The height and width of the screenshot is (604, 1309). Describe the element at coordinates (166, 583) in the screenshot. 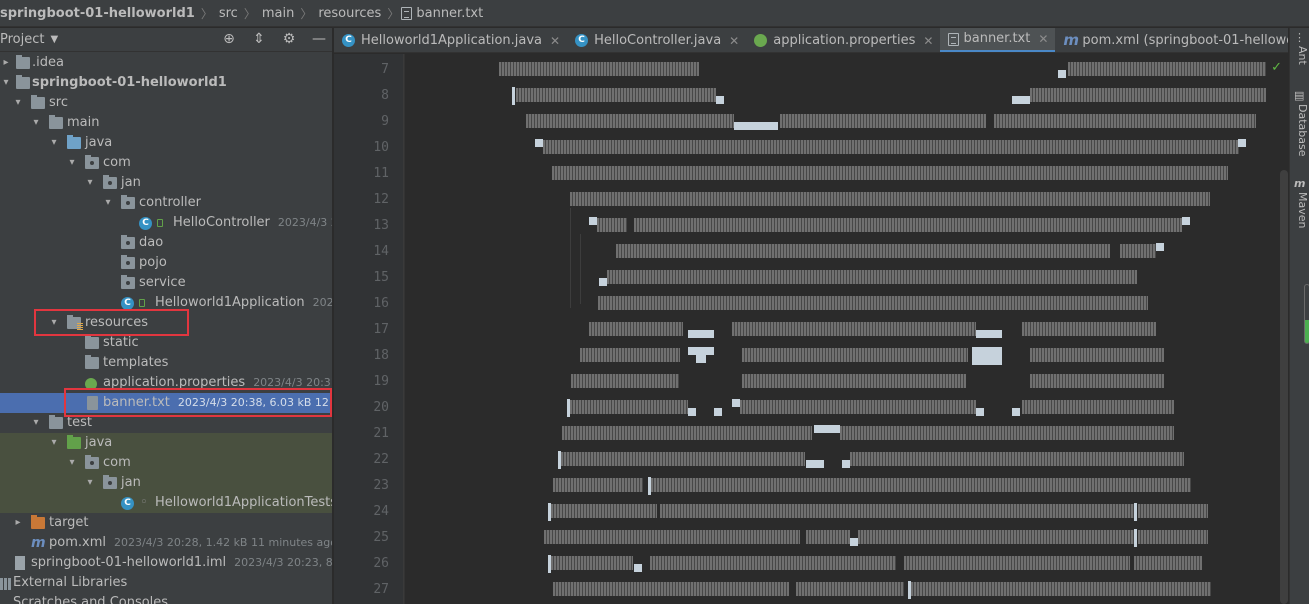

I see `tree-item-external-libraries: External Libraries` at that location.